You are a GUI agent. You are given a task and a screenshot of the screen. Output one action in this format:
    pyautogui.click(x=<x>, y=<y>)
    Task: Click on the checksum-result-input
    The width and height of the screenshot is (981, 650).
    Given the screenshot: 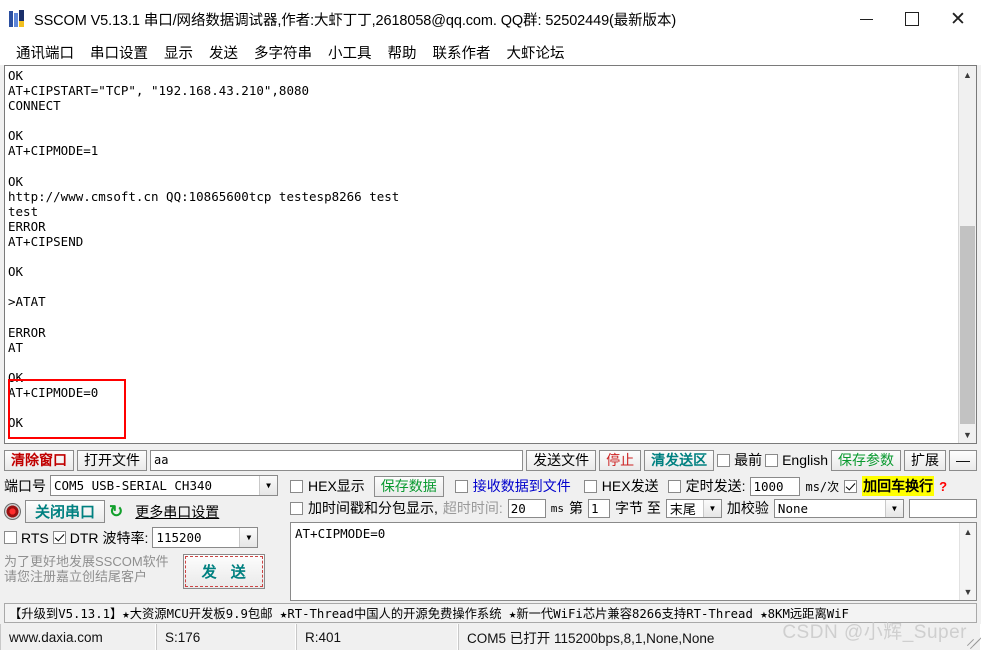 What is the action you would take?
    pyautogui.click(x=942, y=508)
    